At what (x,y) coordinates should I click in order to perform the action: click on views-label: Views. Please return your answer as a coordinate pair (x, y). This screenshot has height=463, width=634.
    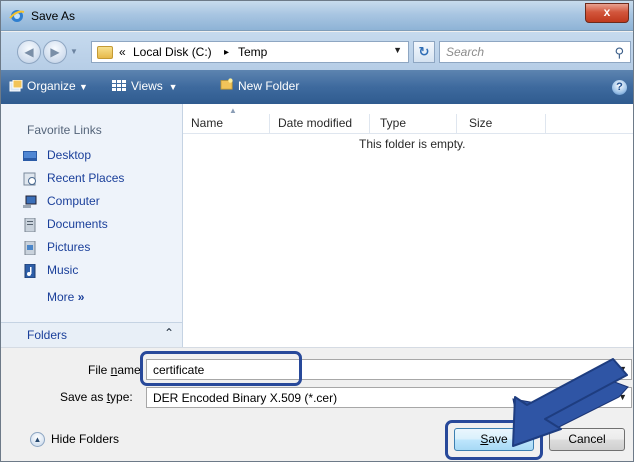
    Looking at the image, I should click on (147, 86).